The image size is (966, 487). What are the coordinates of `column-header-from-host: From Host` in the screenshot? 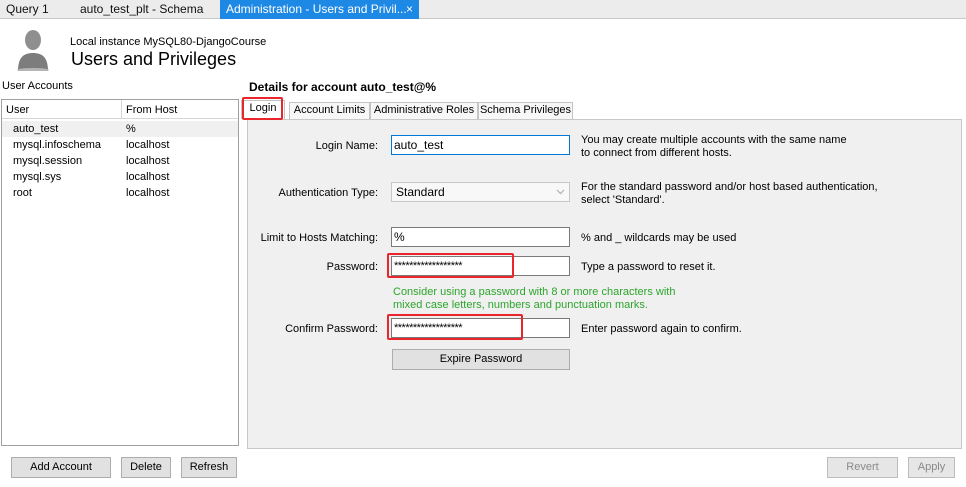 It's located at (151, 110).